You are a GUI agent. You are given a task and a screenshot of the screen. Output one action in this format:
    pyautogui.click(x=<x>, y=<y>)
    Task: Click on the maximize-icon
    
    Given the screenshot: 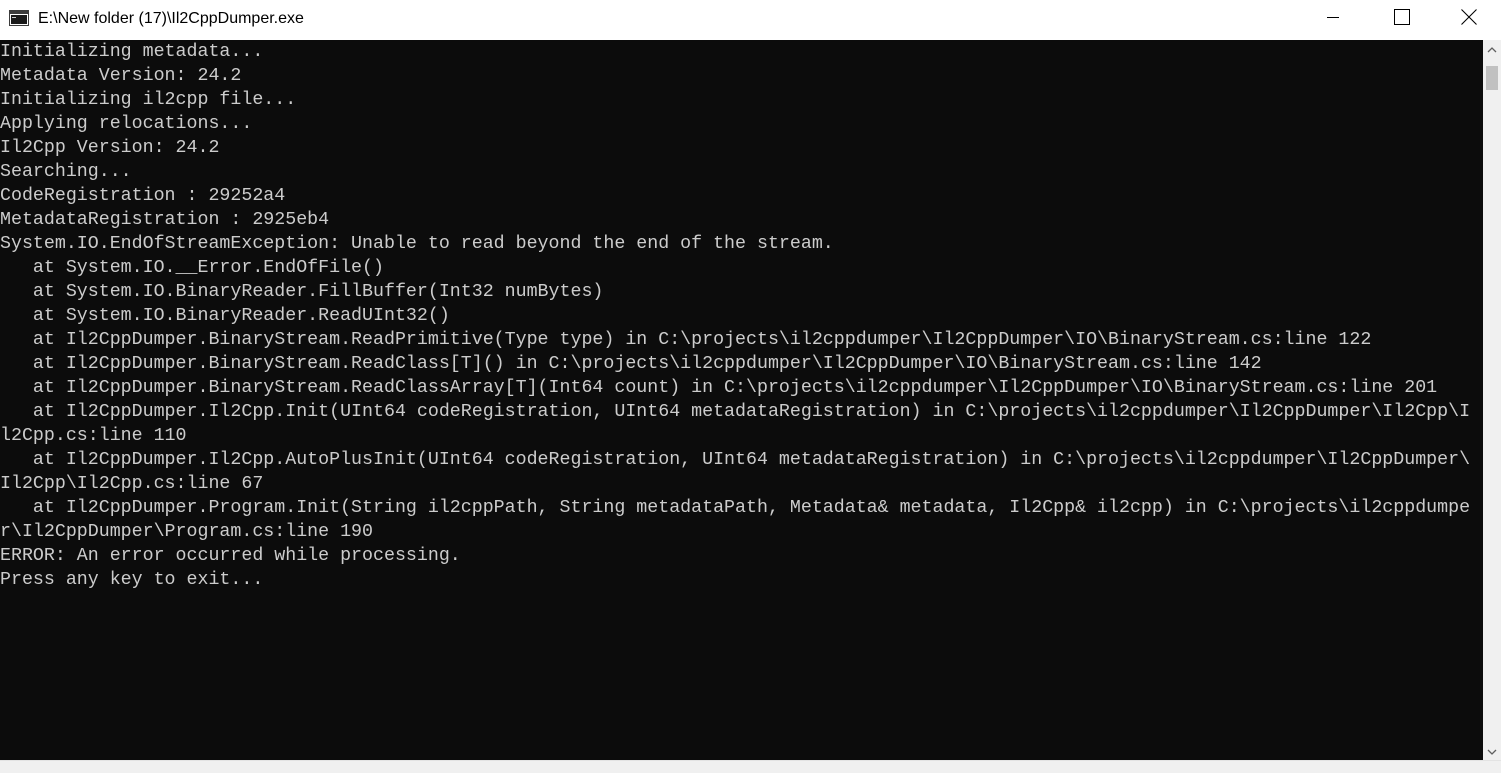 What is the action you would take?
    pyautogui.click(x=1402, y=19)
    